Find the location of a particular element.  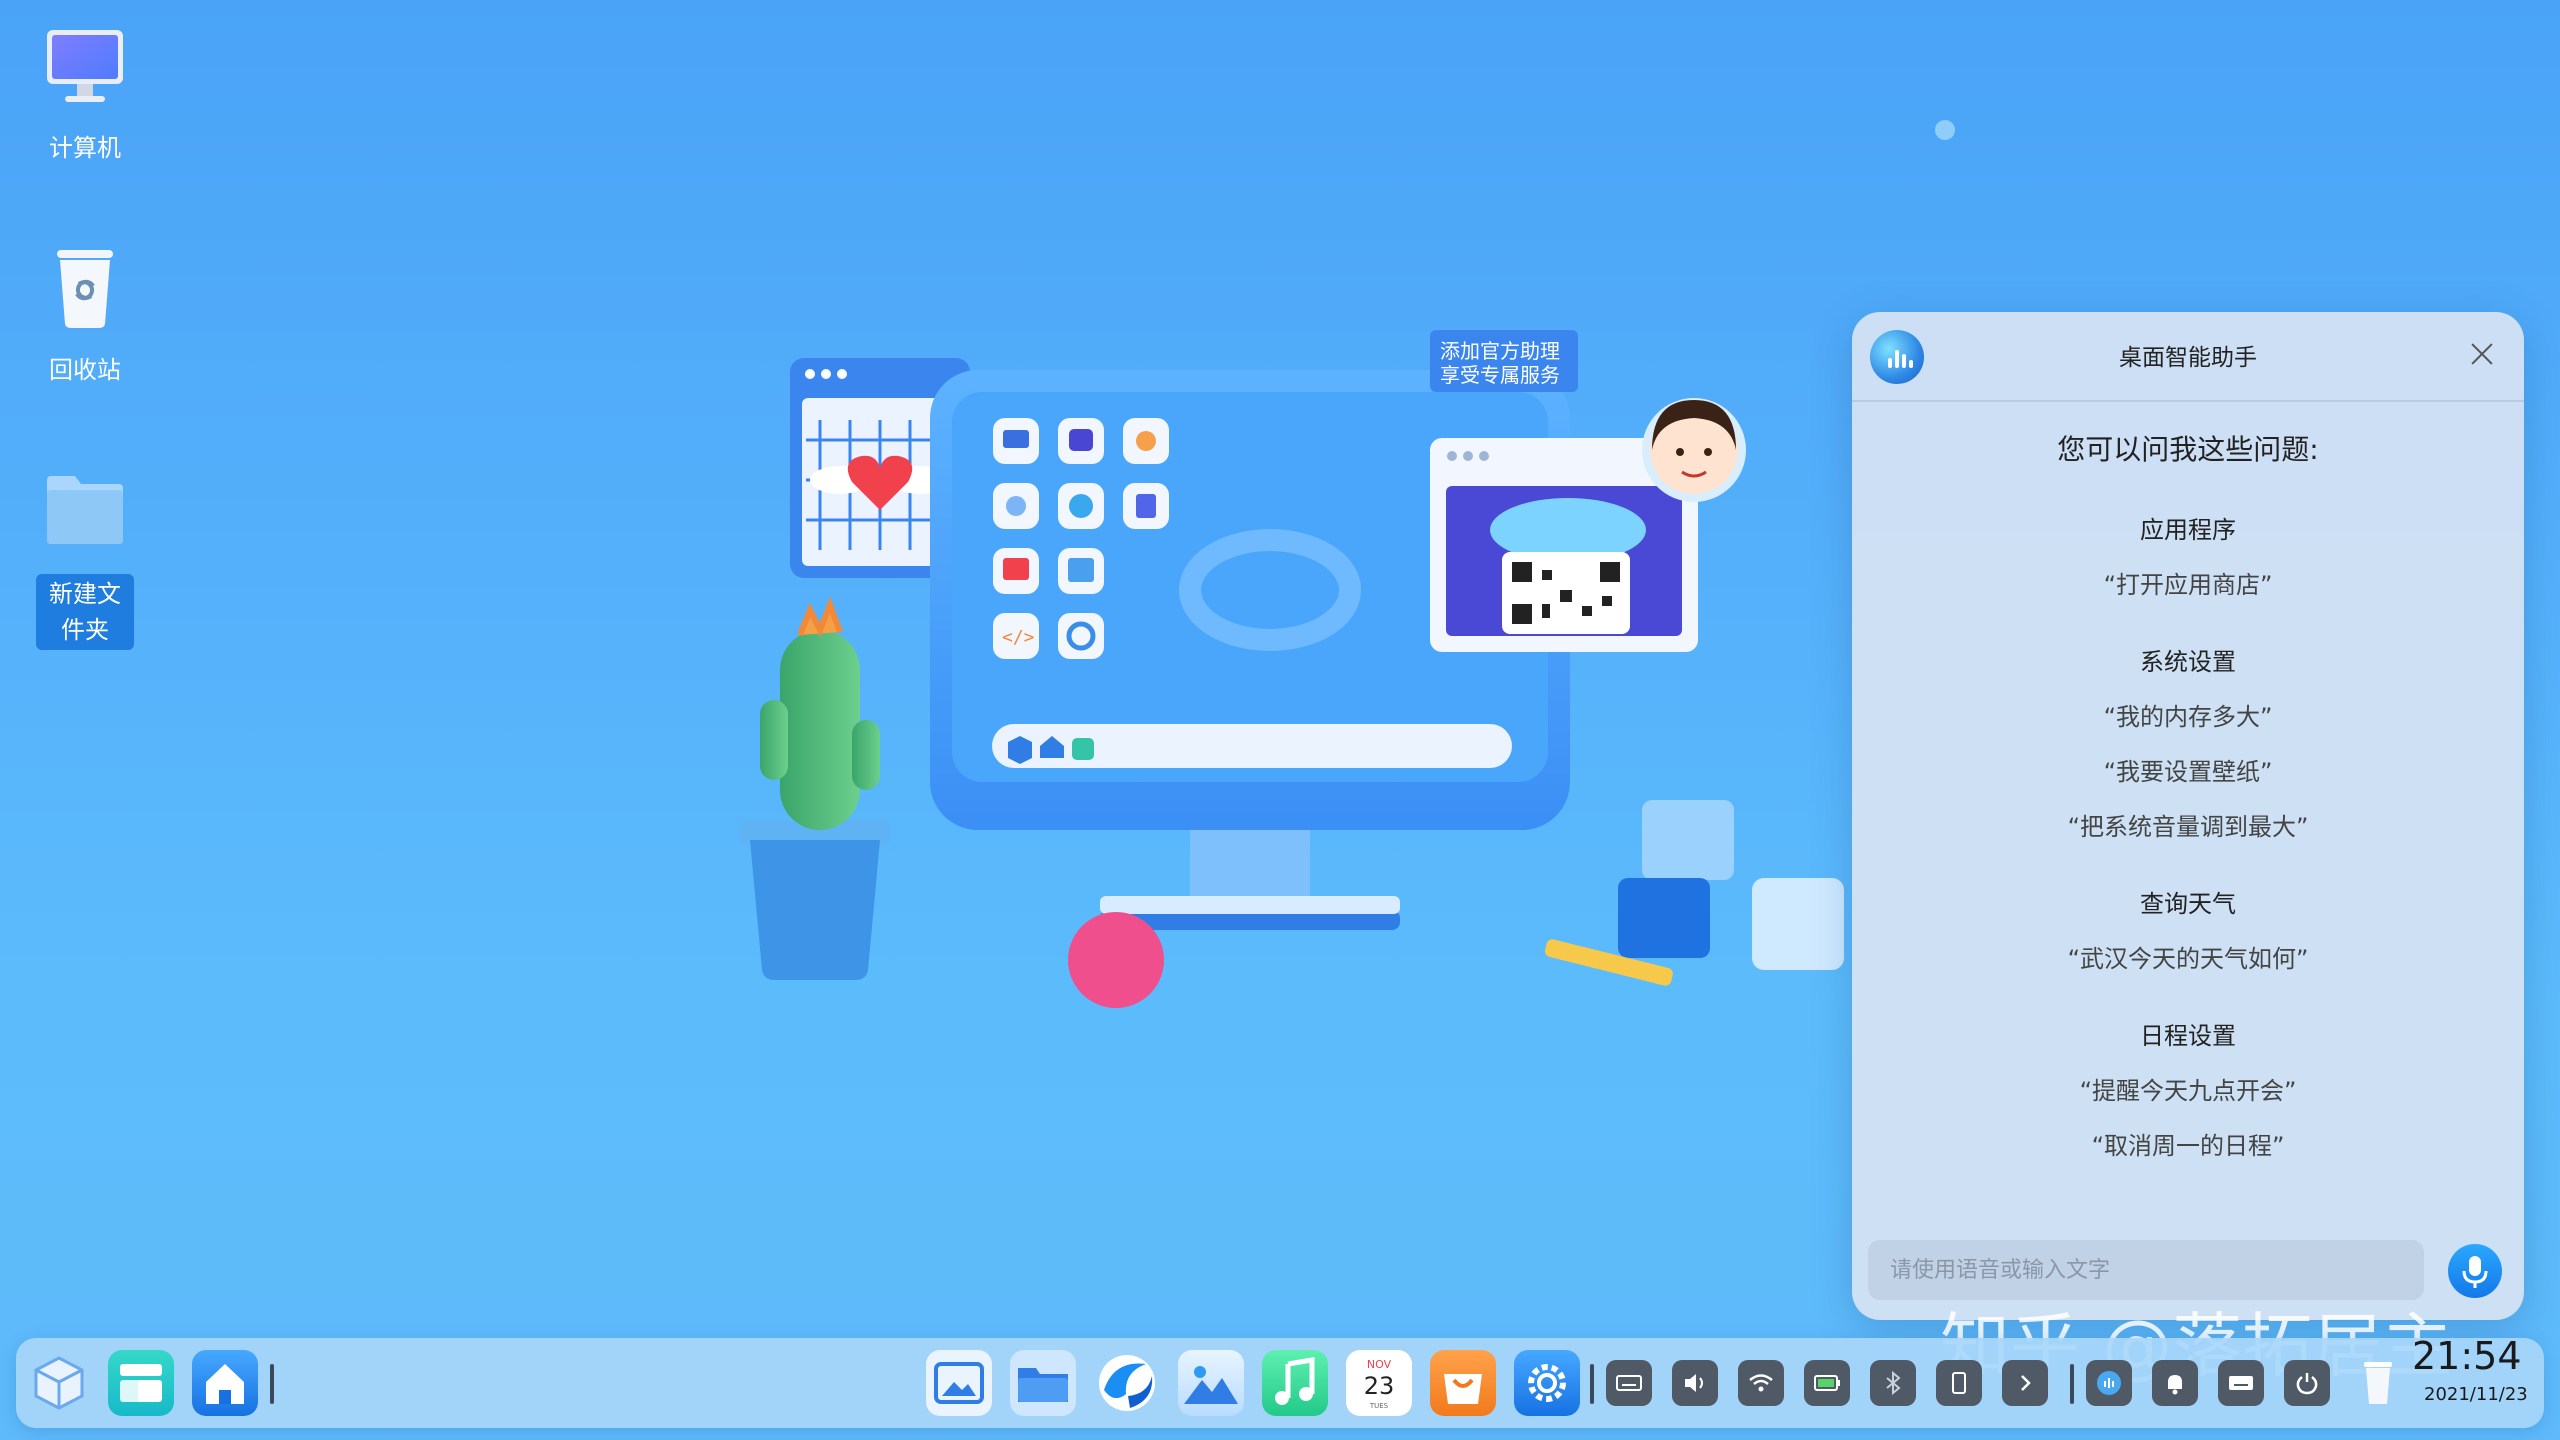

microphone-icon is located at coordinates (2475, 1272).